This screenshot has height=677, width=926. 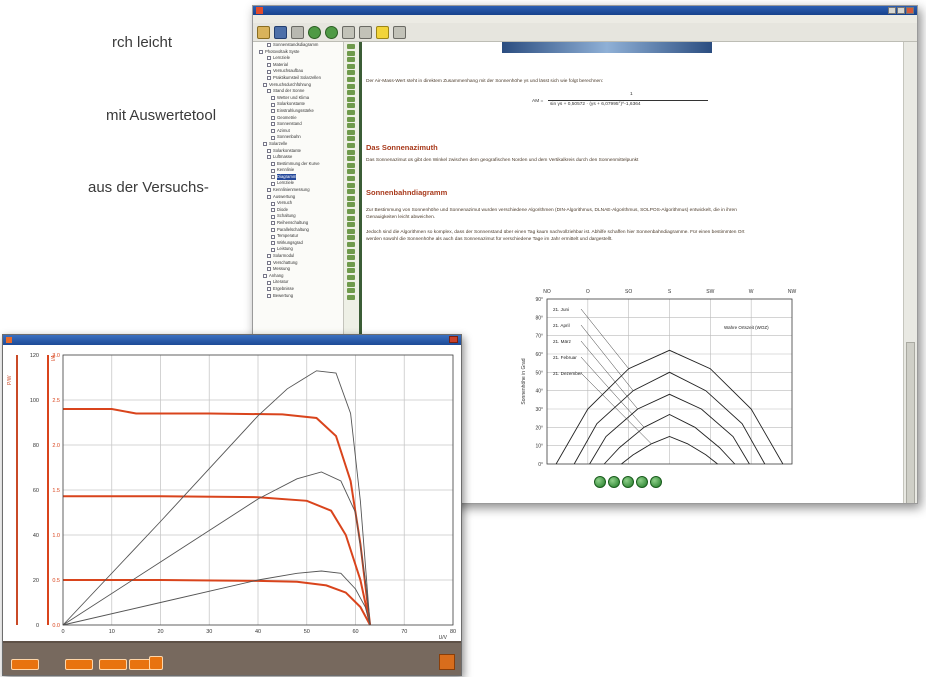 What do you see at coordinates (298, 85) in the screenshot?
I see `tree-item: Versuchsdurchführung` at bounding box center [298, 85].